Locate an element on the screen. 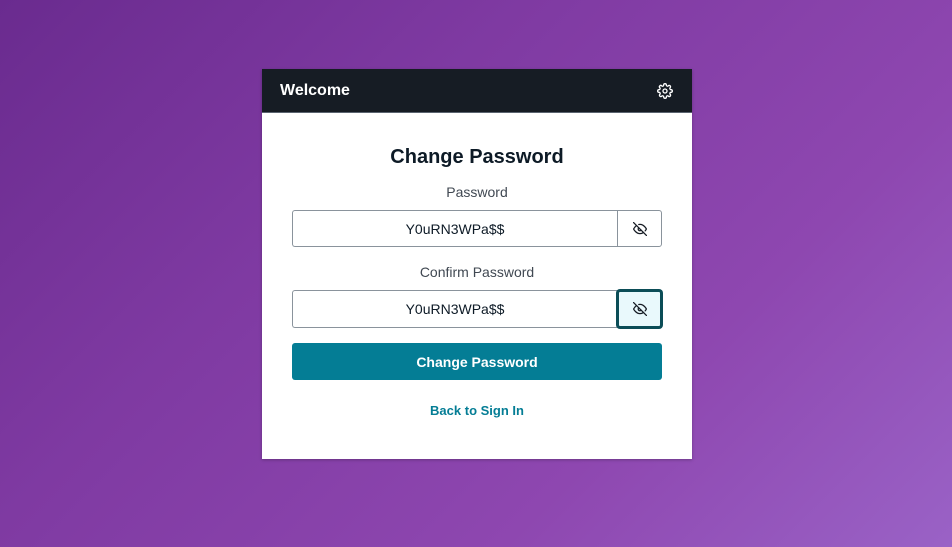  back-to-sign-in-link: Back to Sign In is located at coordinates (477, 410).